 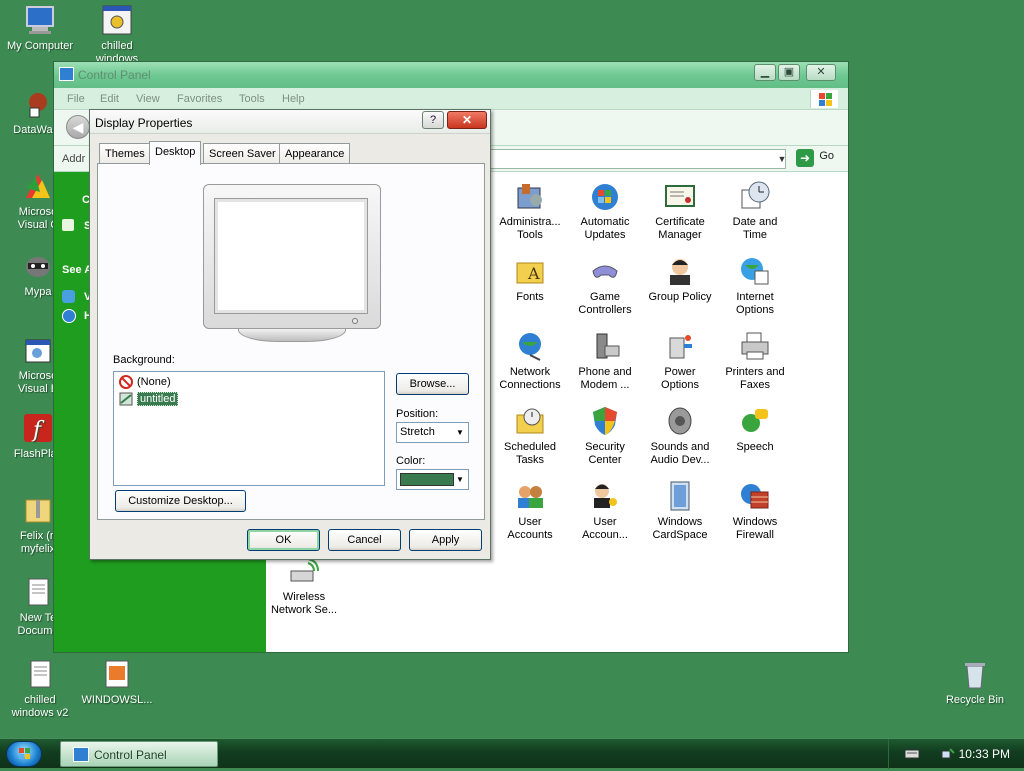 I want to click on background-label: Background:, so click(x=144, y=360).